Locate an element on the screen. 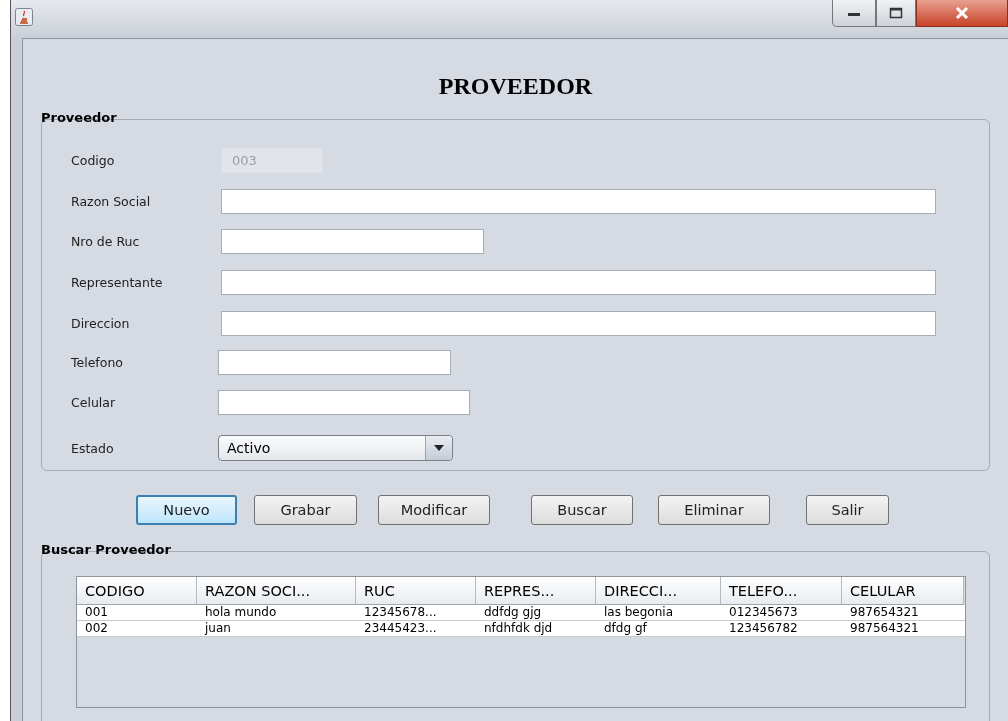 This screenshot has height=721, width=1008. close-icon is located at coordinates (962, 13).